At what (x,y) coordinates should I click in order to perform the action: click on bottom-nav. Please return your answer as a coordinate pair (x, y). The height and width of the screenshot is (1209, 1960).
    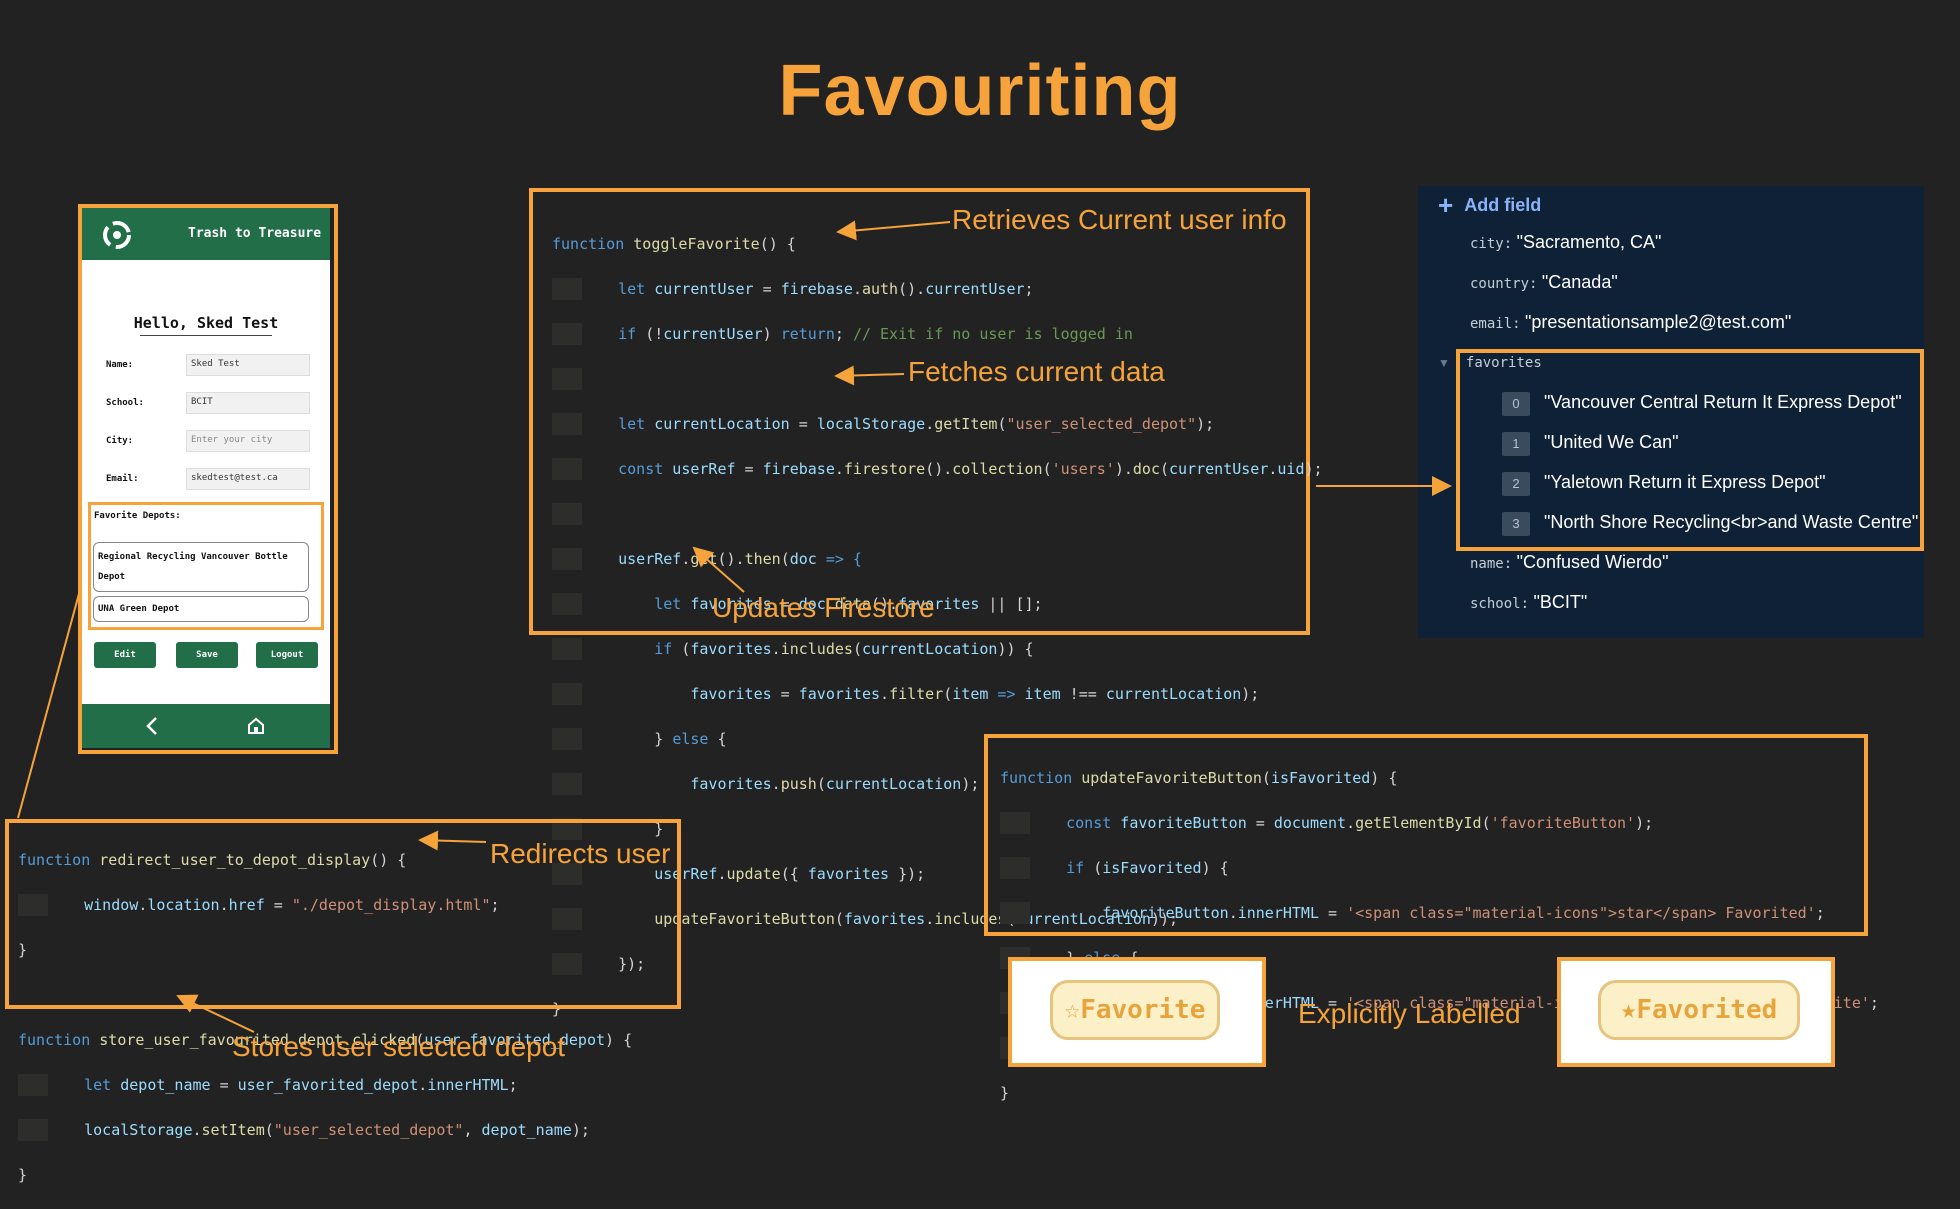
    Looking at the image, I should click on (206, 726).